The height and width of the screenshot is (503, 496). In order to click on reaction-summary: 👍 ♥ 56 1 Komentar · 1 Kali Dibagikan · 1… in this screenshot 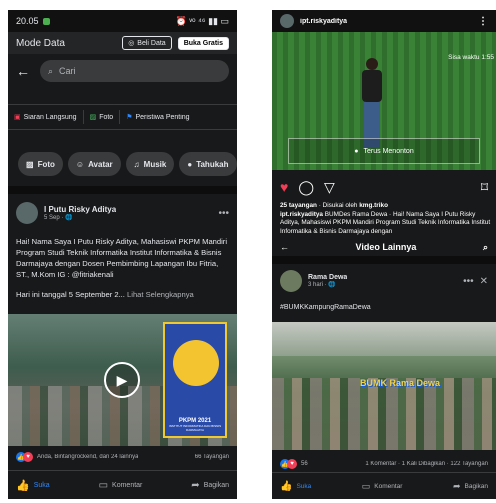, I will do `click(384, 464)`.